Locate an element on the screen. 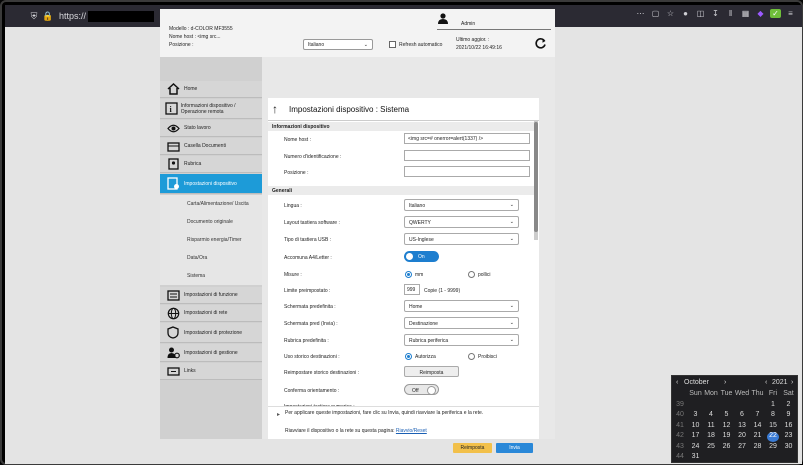 This screenshot has width=803, height=465. eye-icon is located at coordinates (173, 128).